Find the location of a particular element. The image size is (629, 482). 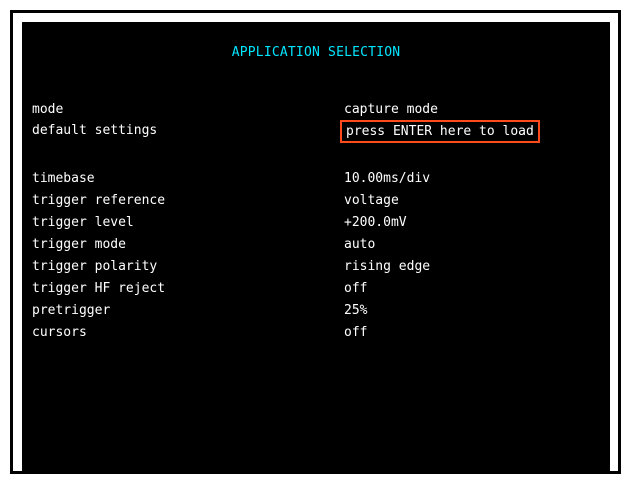

setting-value: auto is located at coordinates (360, 244).